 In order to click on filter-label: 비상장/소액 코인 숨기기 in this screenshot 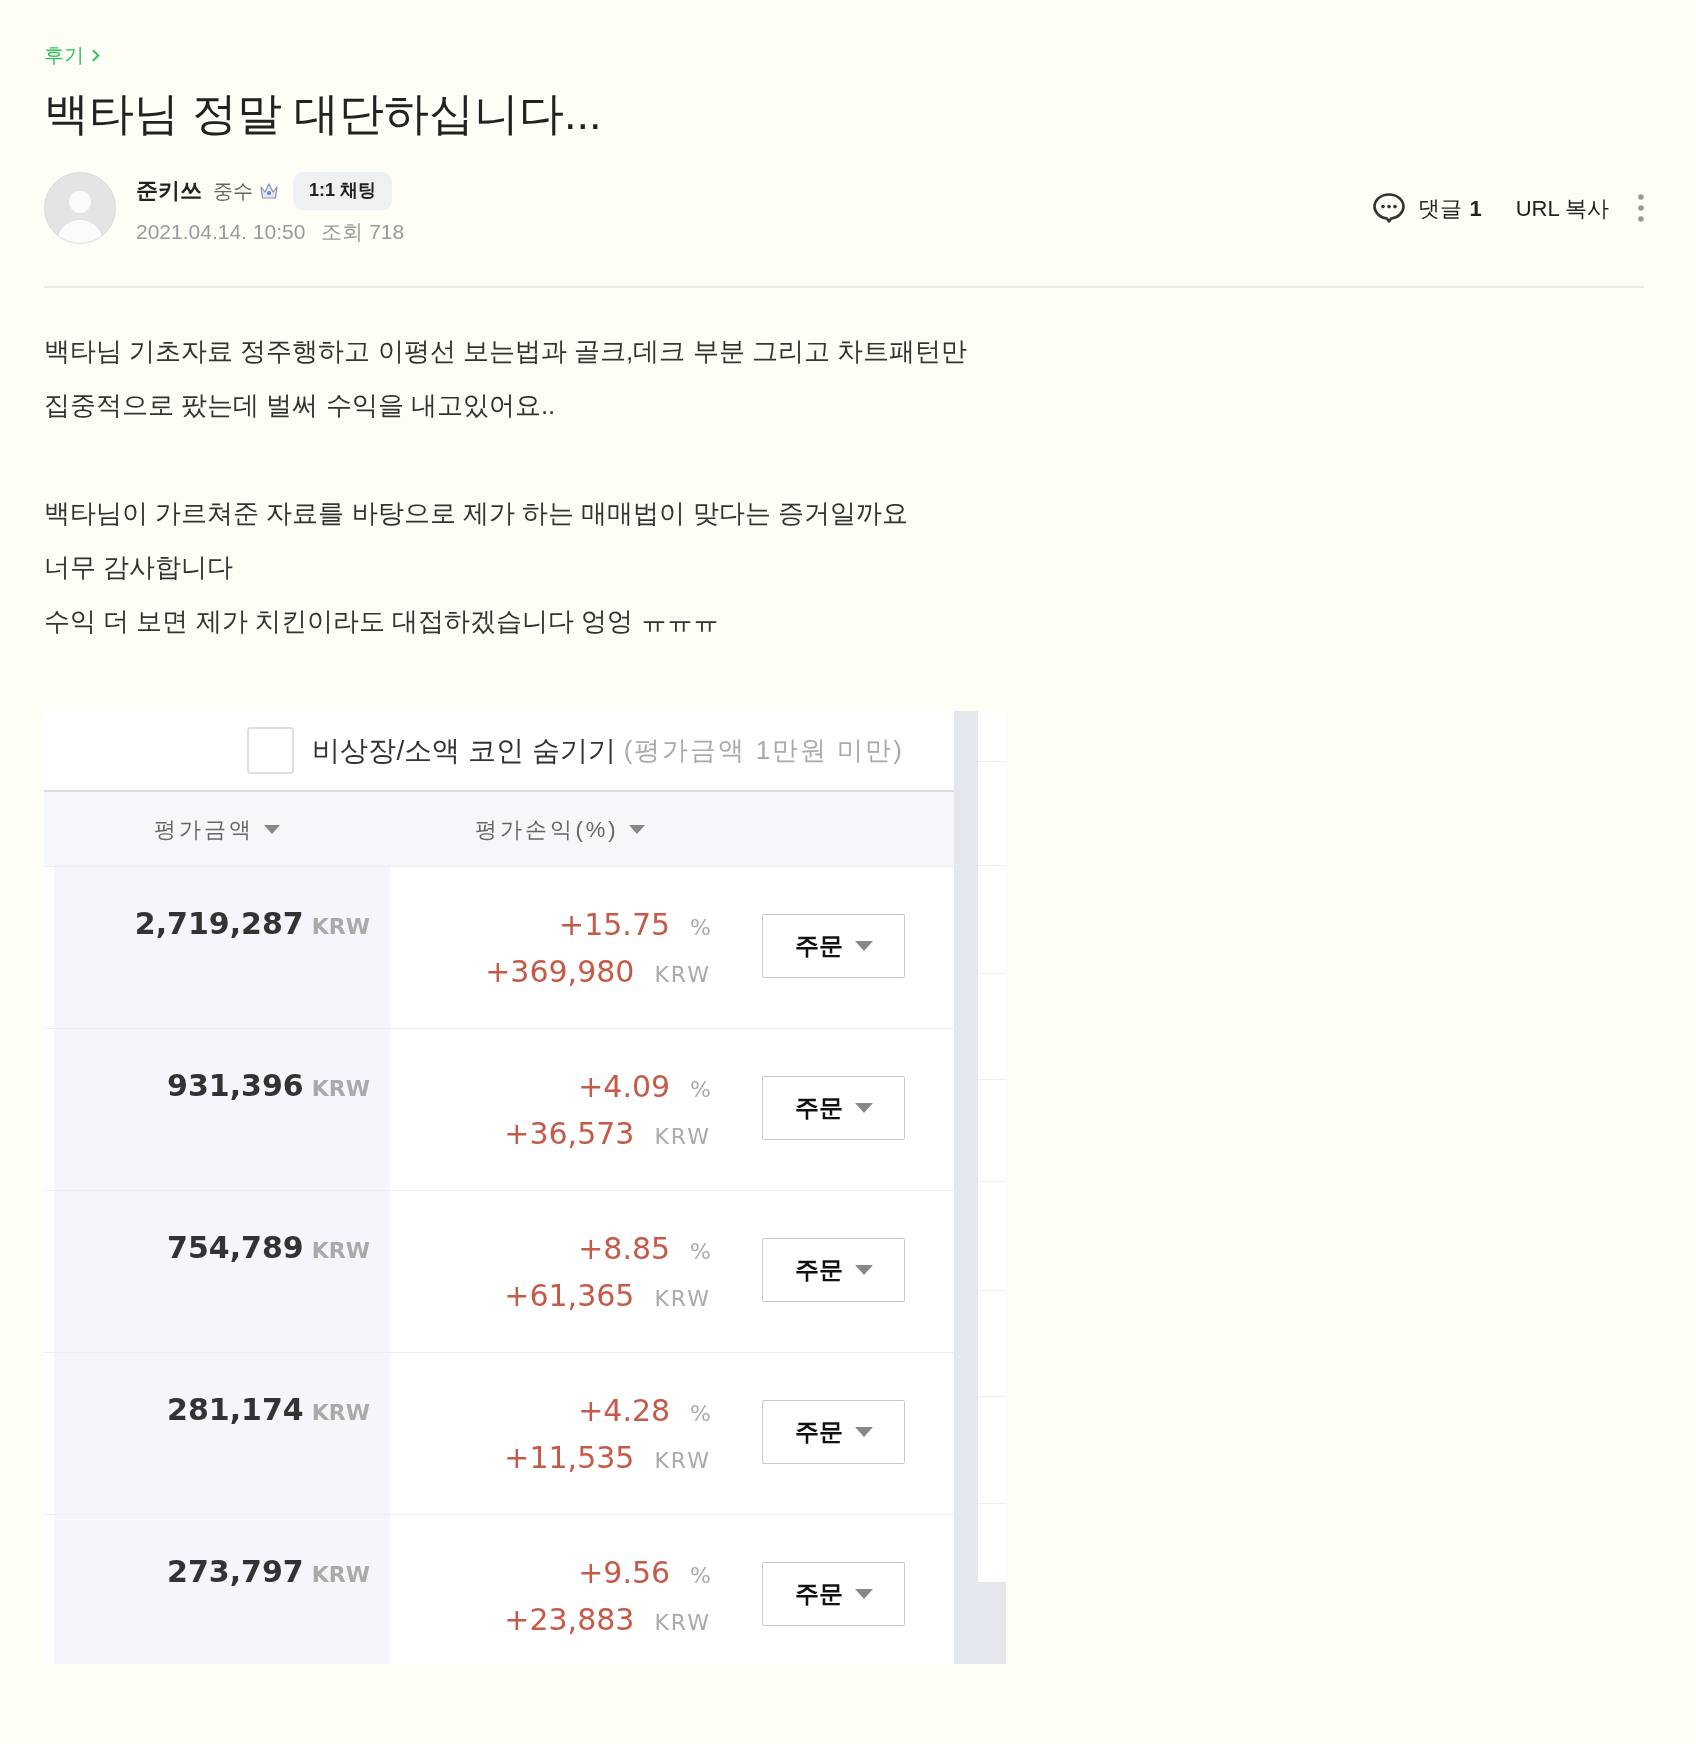, I will do `click(464, 750)`.